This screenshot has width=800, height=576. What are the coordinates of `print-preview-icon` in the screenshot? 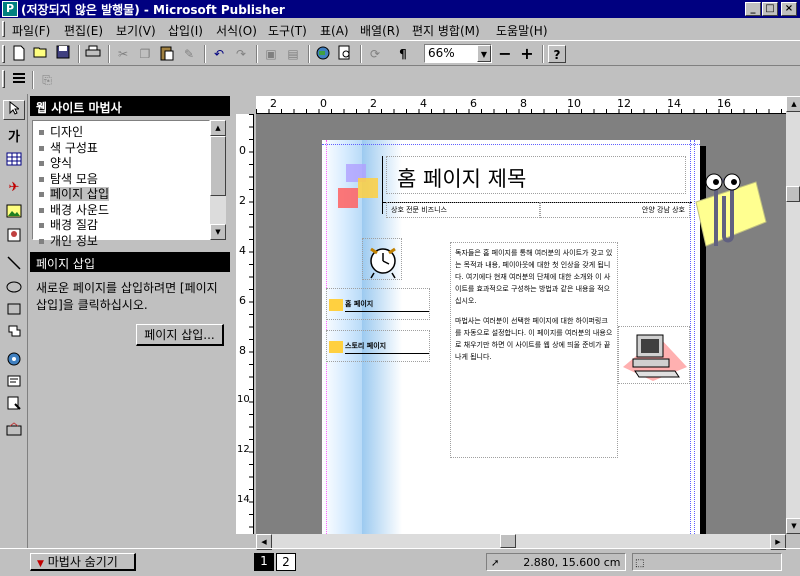 It's located at (345, 54).